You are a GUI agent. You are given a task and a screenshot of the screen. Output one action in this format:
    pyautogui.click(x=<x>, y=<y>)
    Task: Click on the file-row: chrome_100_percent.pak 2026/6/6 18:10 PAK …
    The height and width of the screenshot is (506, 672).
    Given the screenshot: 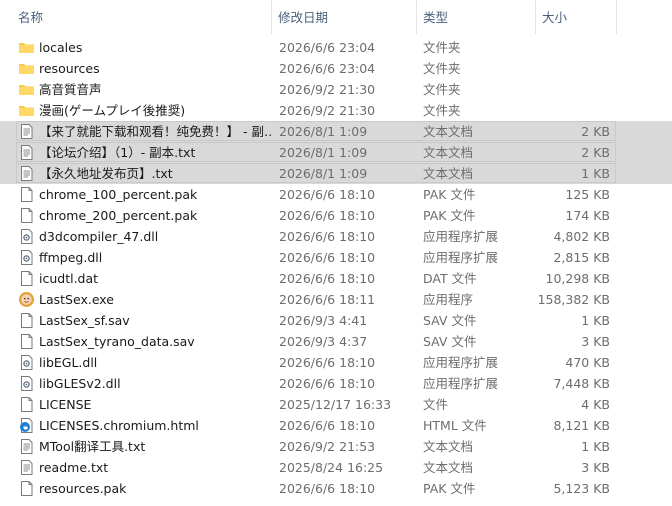 What is the action you would take?
    pyautogui.click(x=336, y=194)
    